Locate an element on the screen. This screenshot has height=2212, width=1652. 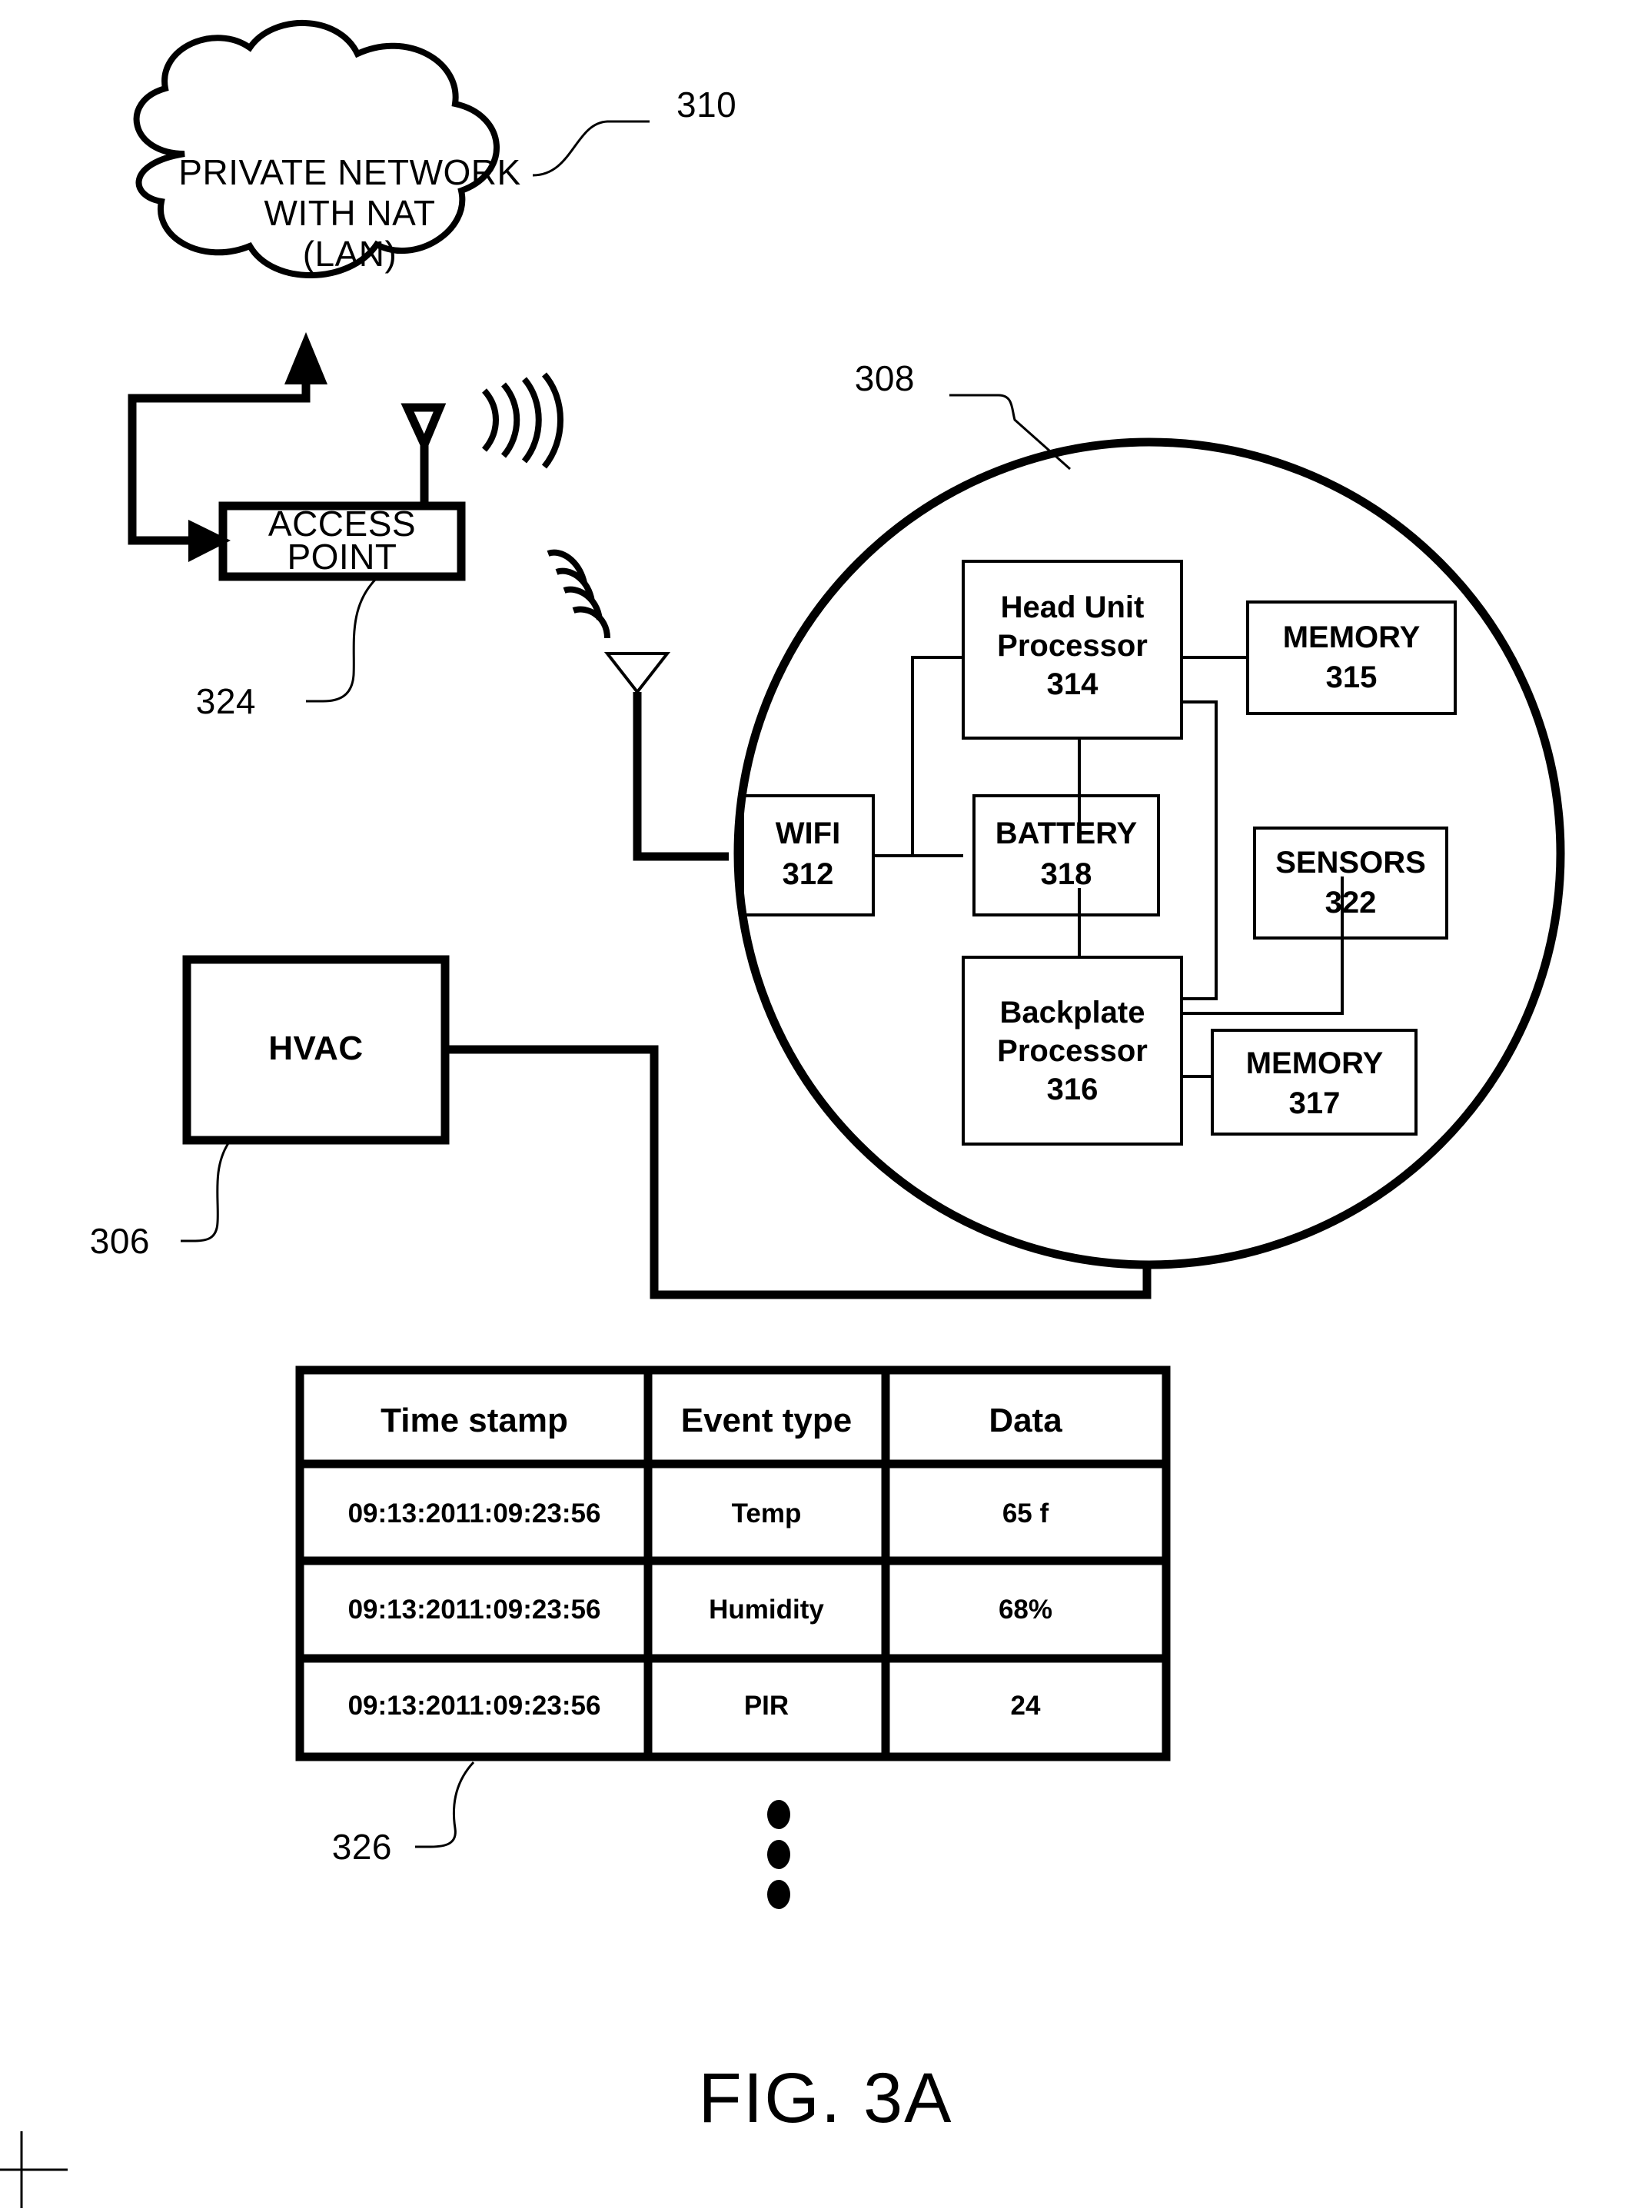
block-sensors-322: SENSORS 322 is located at coordinates (1350, 883).